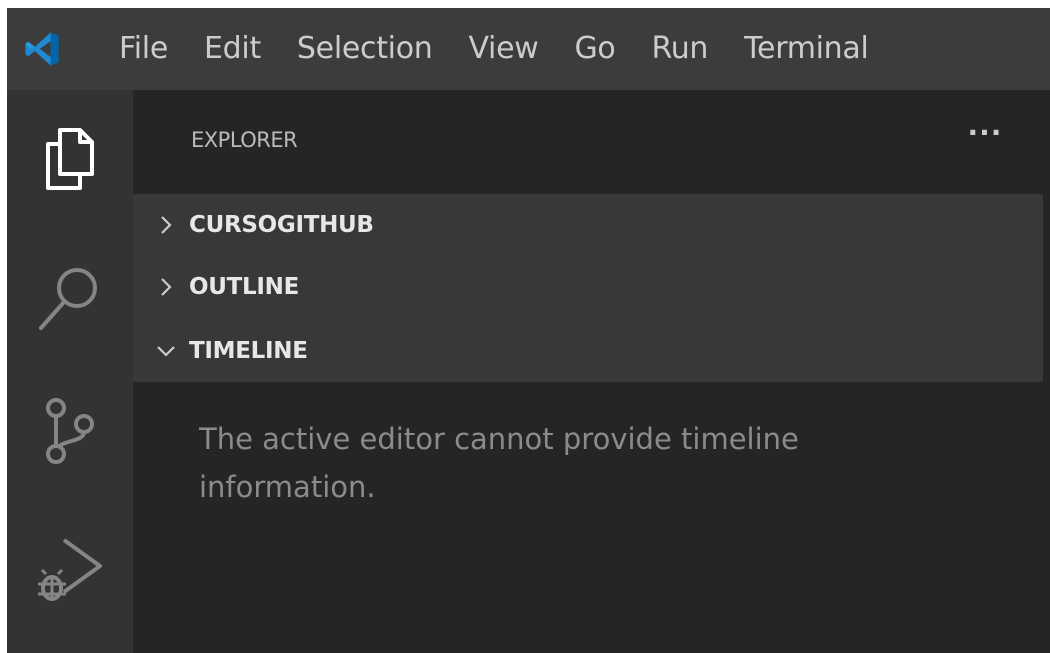  I want to click on run-debug-icon, so click(70, 569).